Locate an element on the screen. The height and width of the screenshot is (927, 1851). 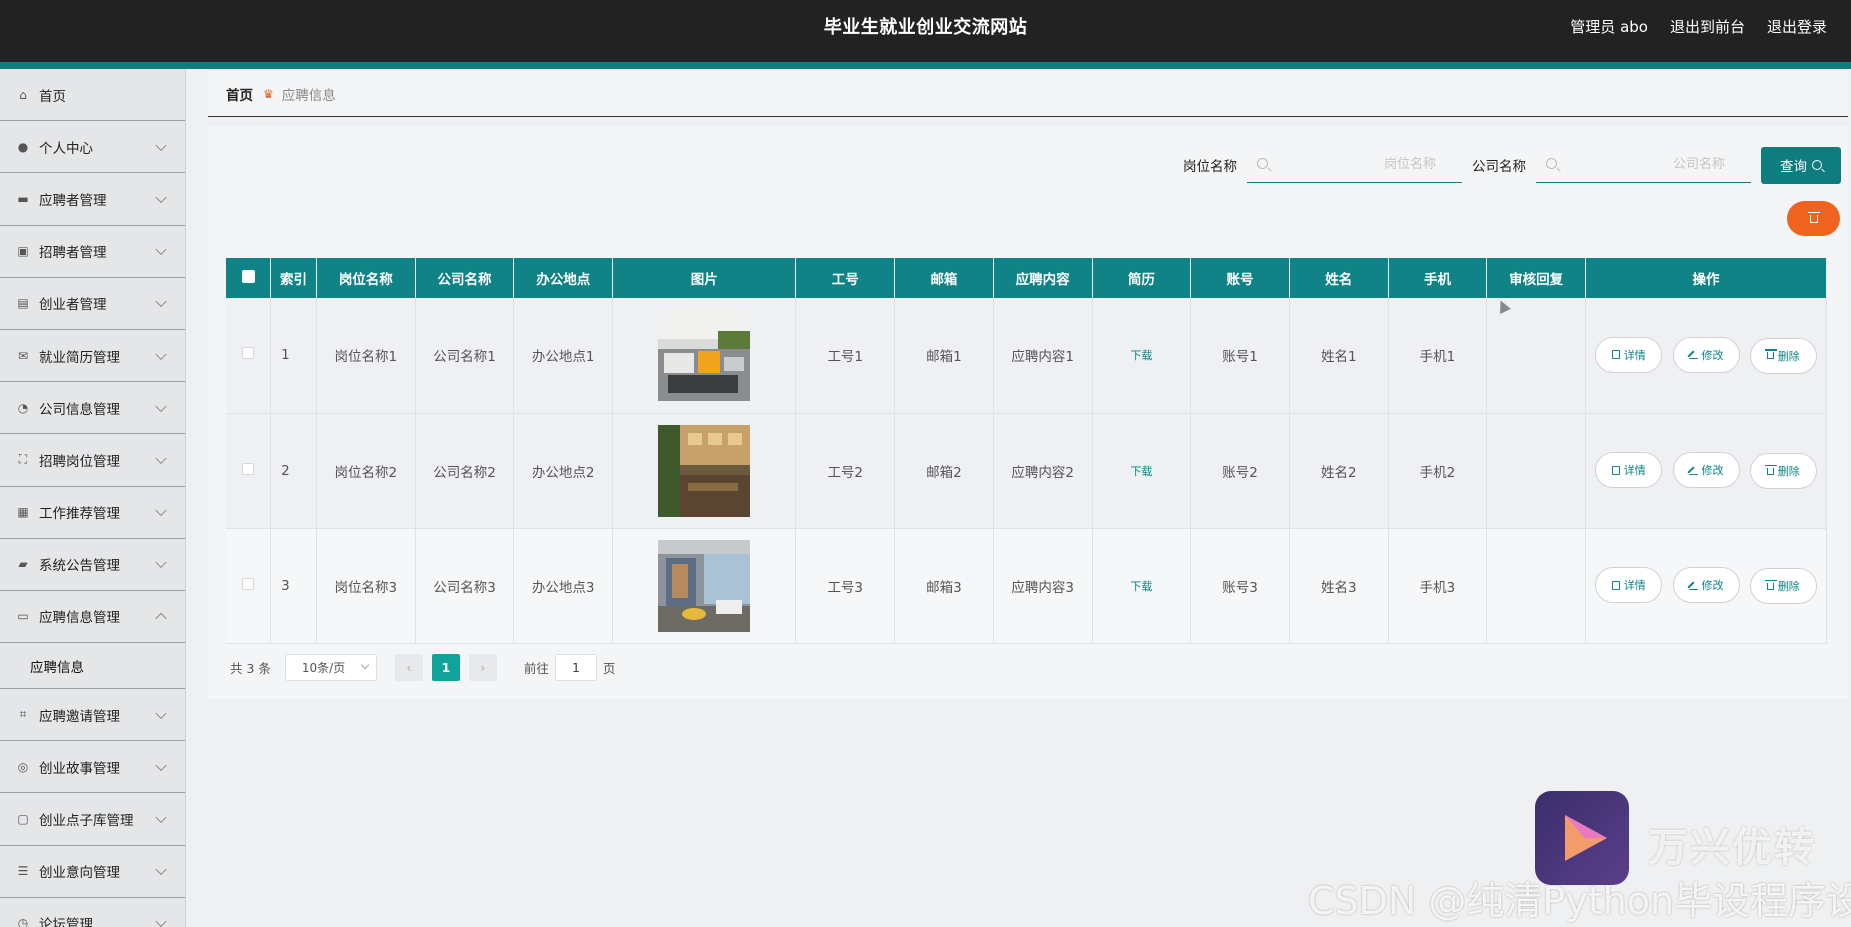
document-icon is located at coordinates (1615, 585).